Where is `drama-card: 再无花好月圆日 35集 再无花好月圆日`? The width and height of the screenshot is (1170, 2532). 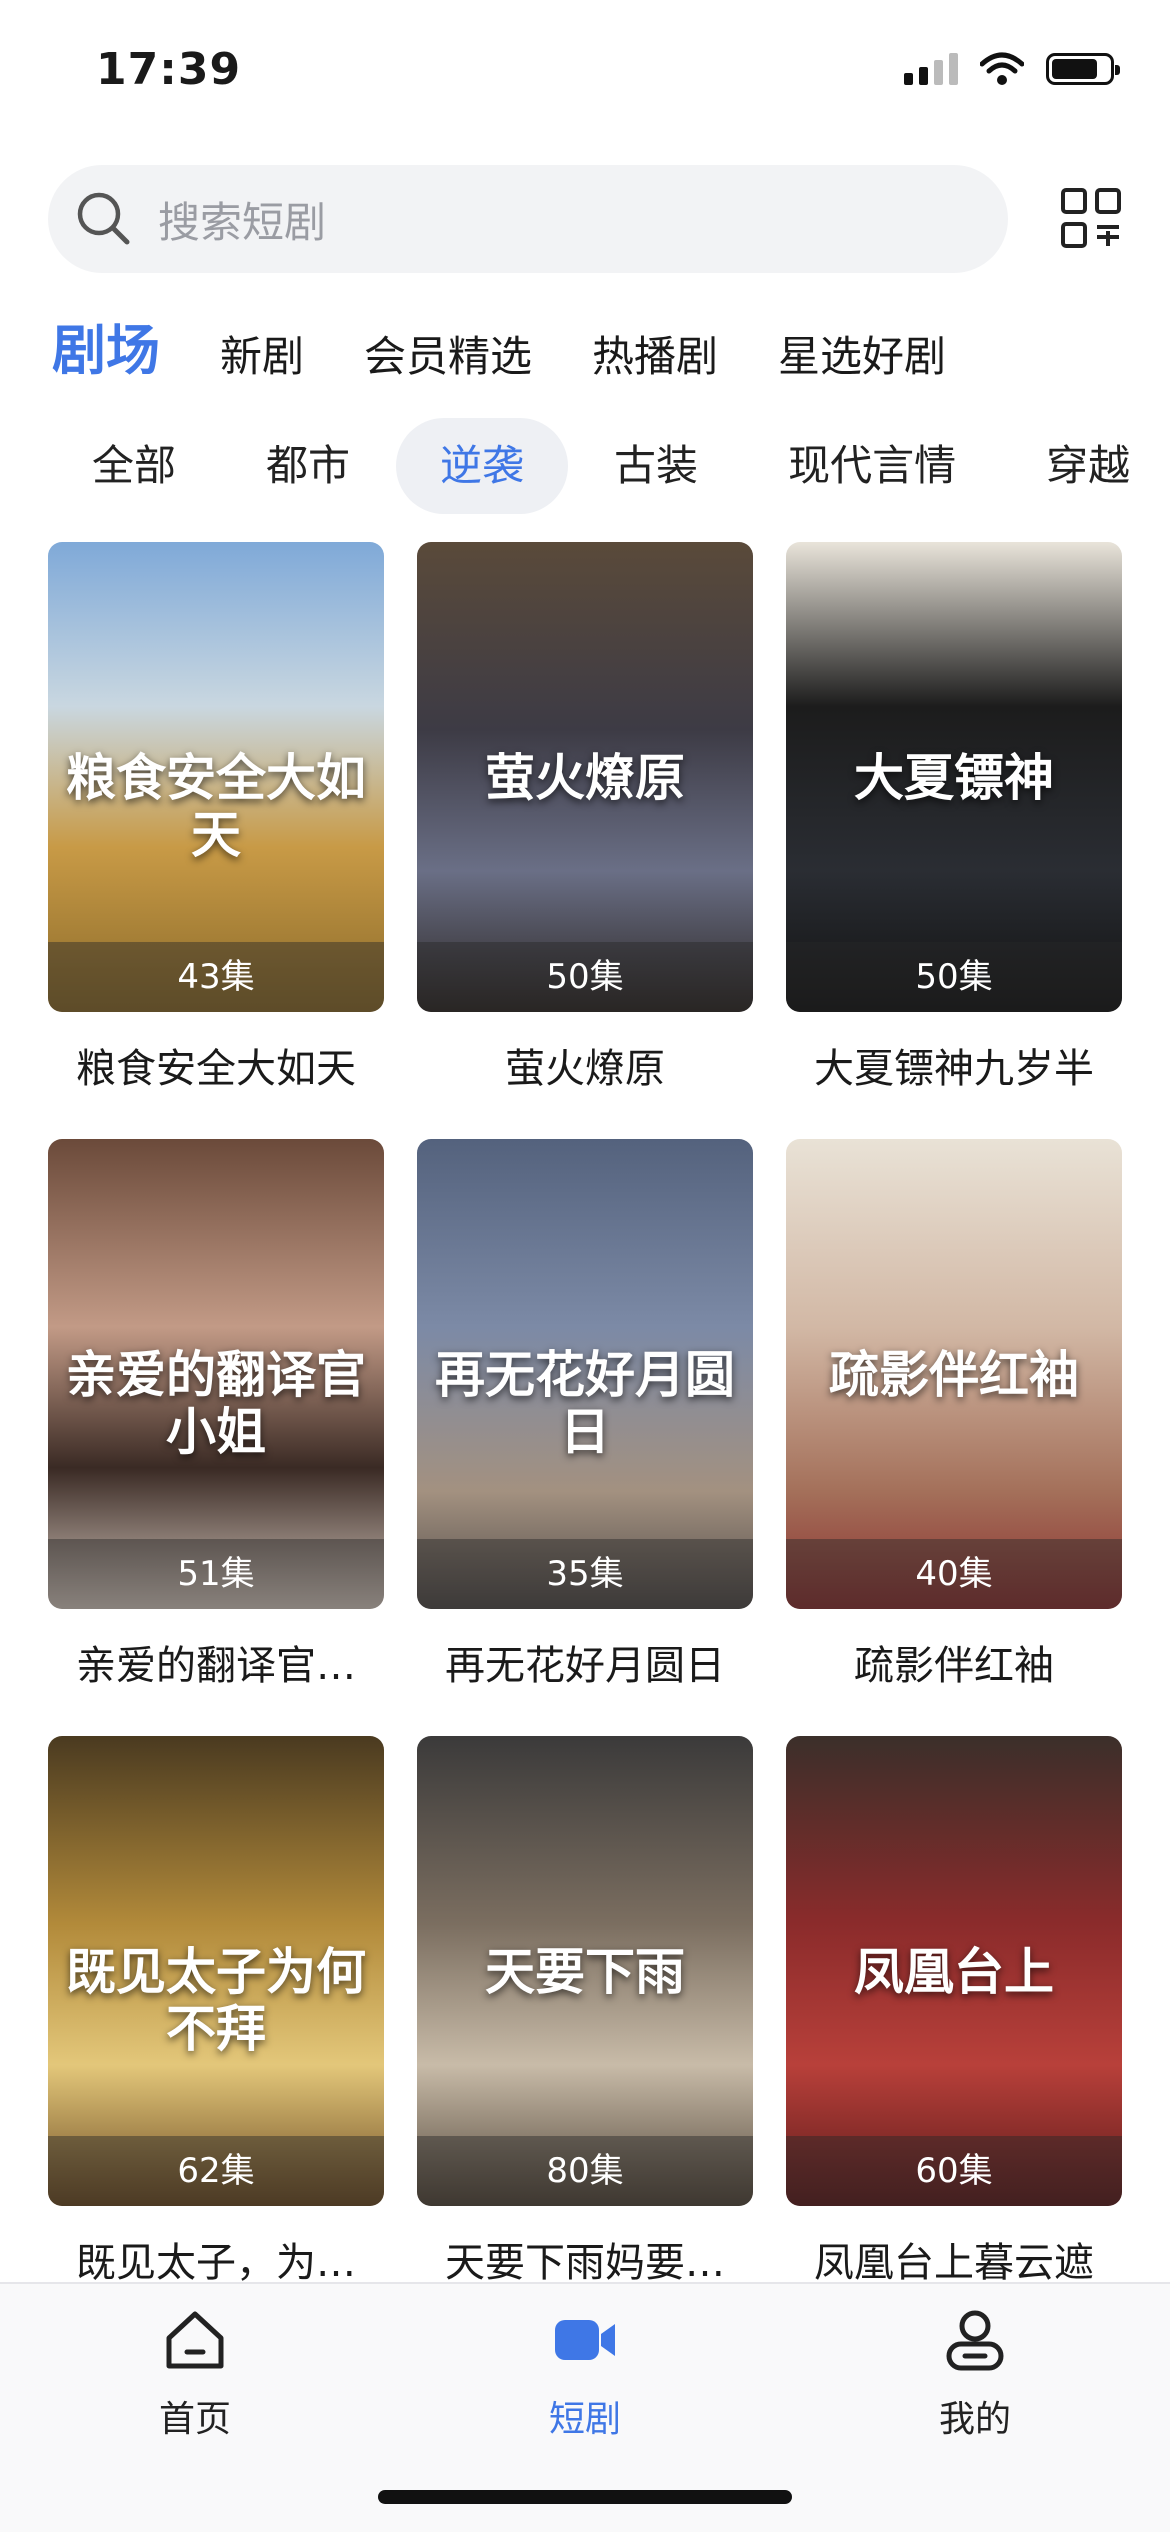 drama-card: 再无花好月圆日 35集 再无花好月圆日 is located at coordinates (585, 1437).